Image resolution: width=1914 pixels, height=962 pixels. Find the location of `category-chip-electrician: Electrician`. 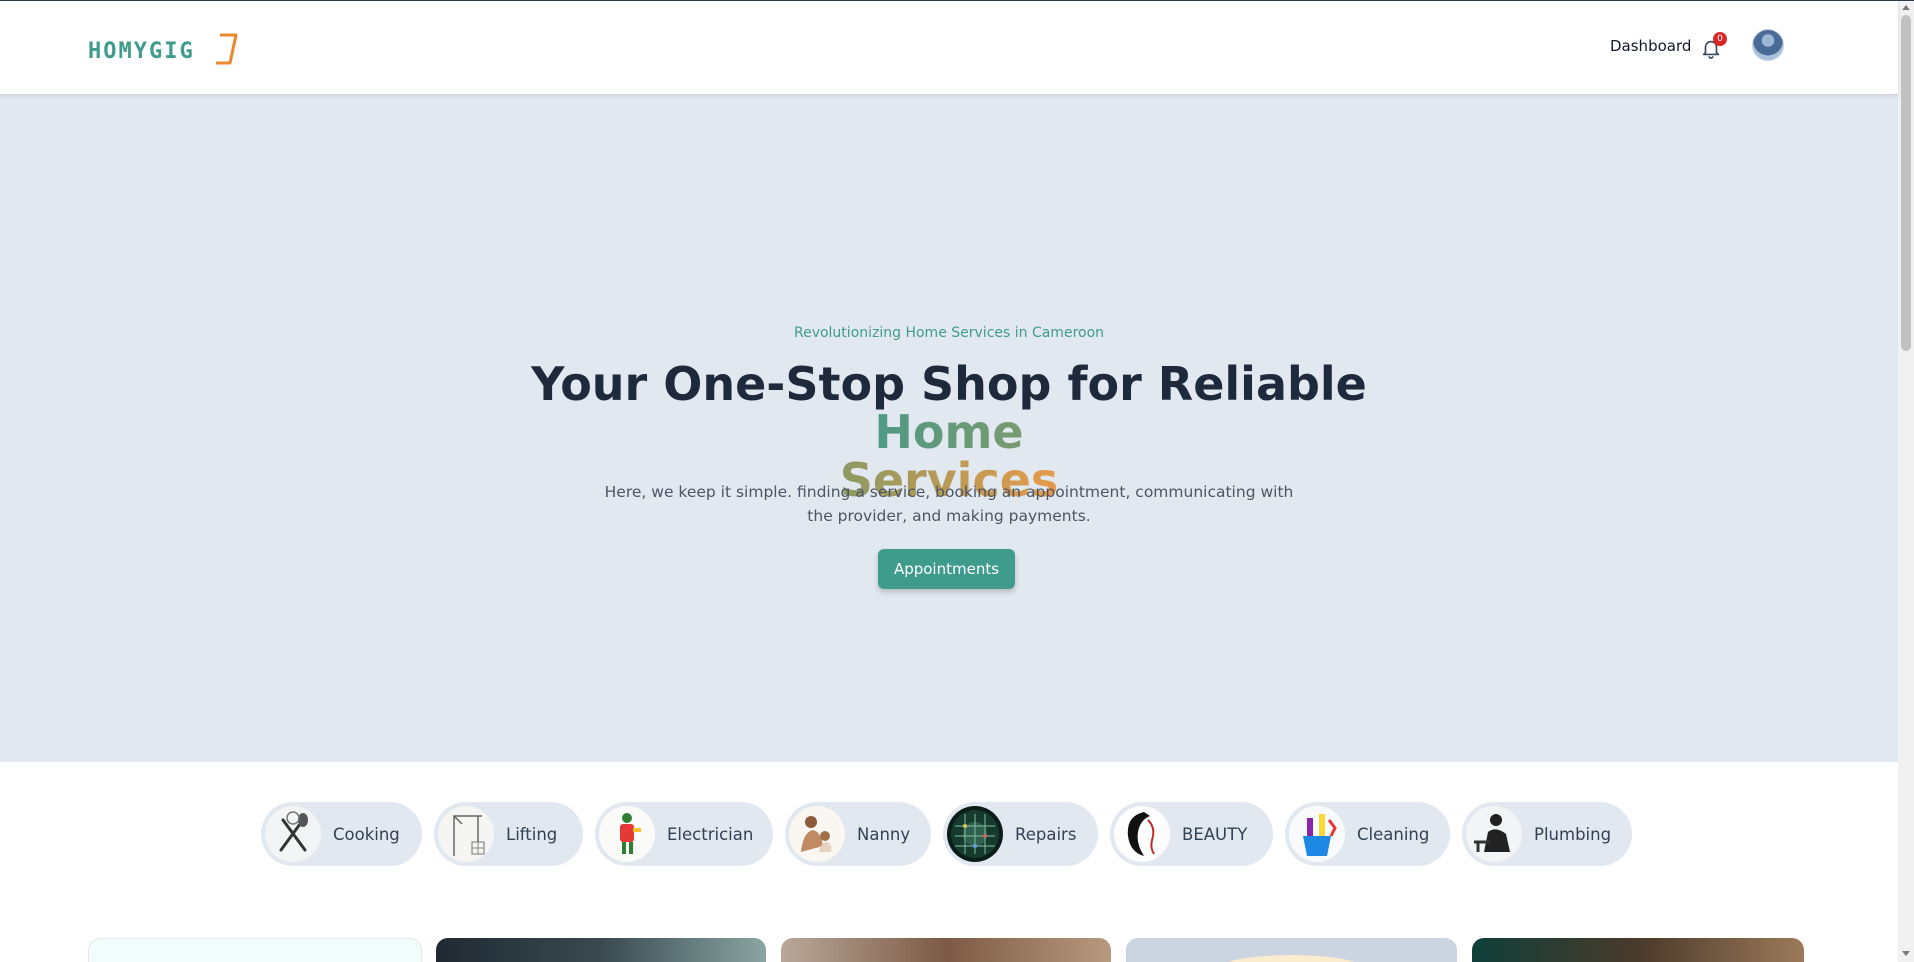

category-chip-electrician: Electrician is located at coordinates (684, 834).